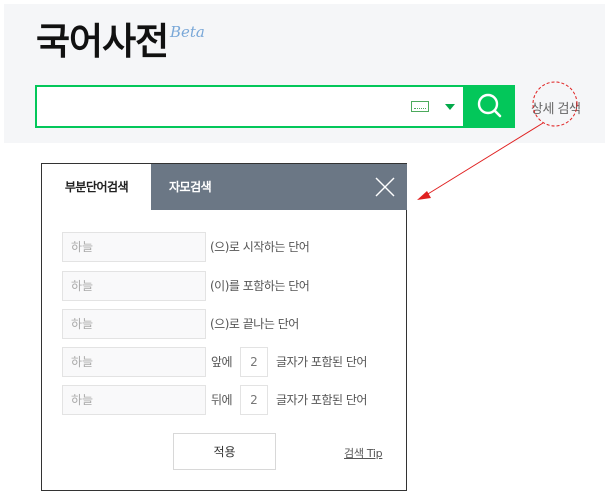 The width and height of the screenshot is (613, 499). What do you see at coordinates (424, 195) in the screenshot?
I see `arrow-head` at bounding box center [424, 195].